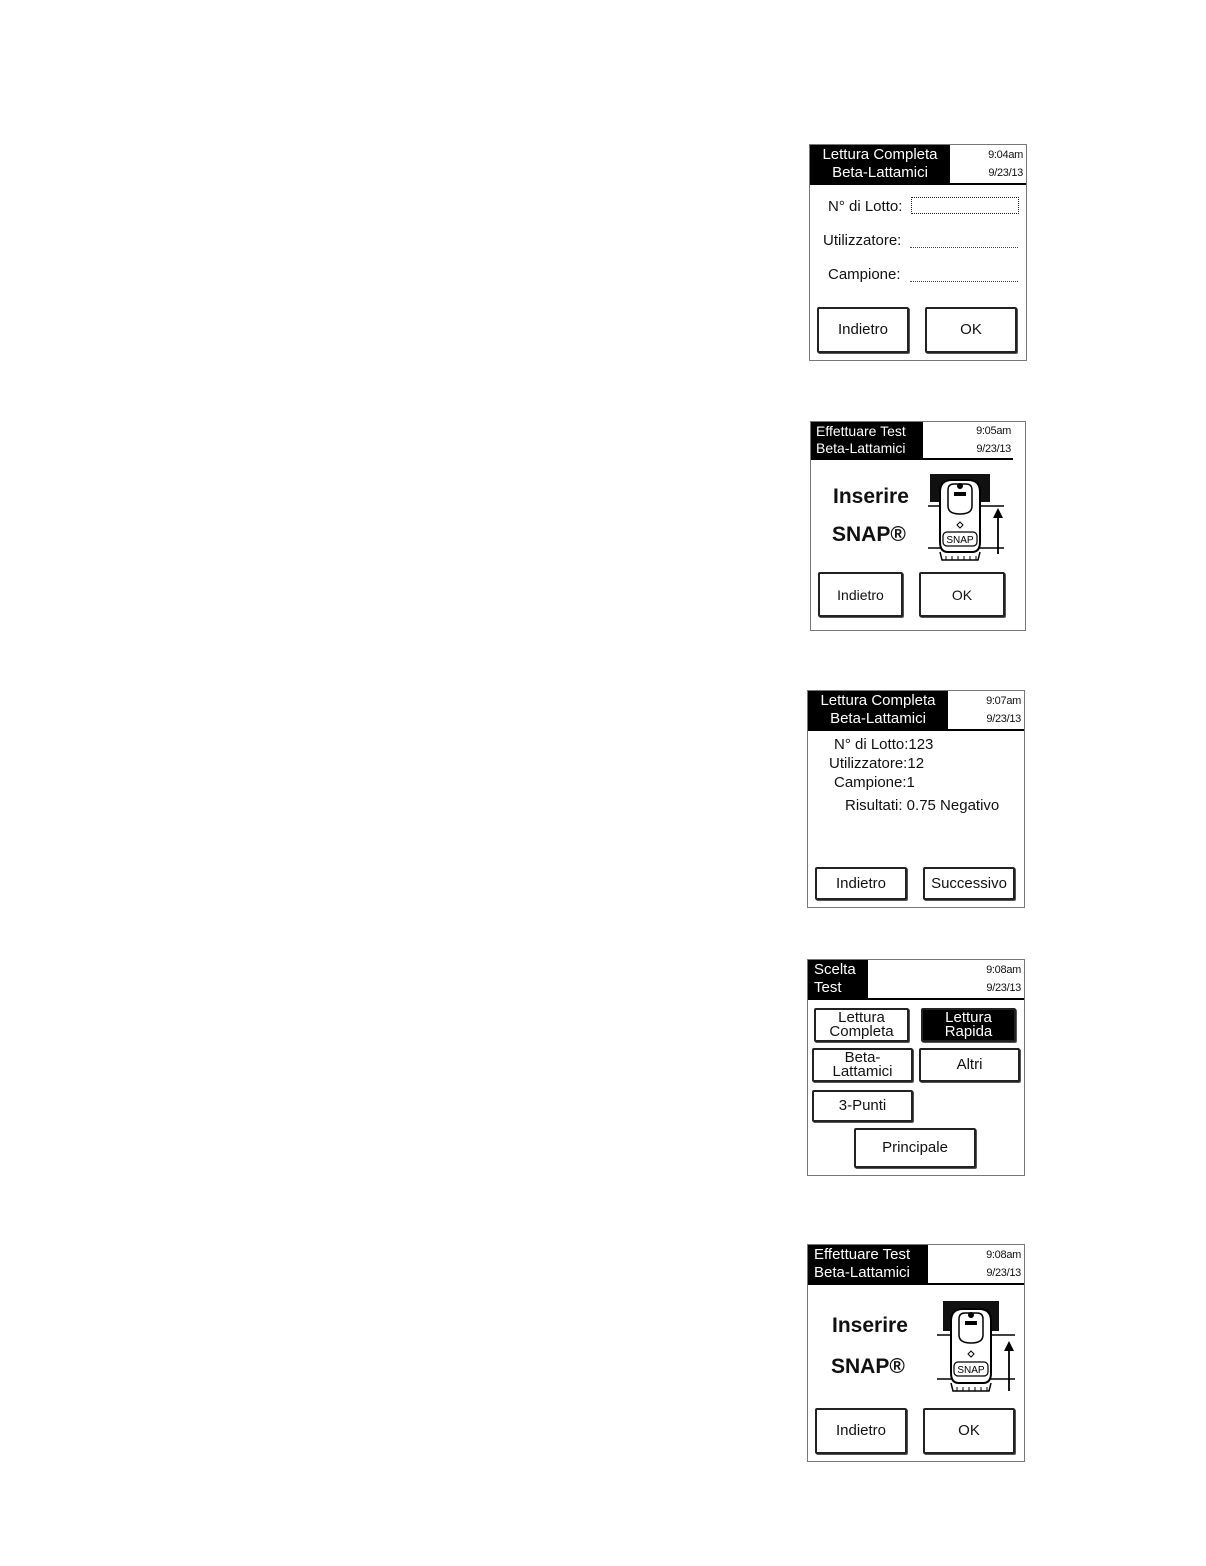  What do you see at coordinates (915, 1148) in the screenshot?
I see `main-menu-button: Principale` at bounding box center [915, 1148].